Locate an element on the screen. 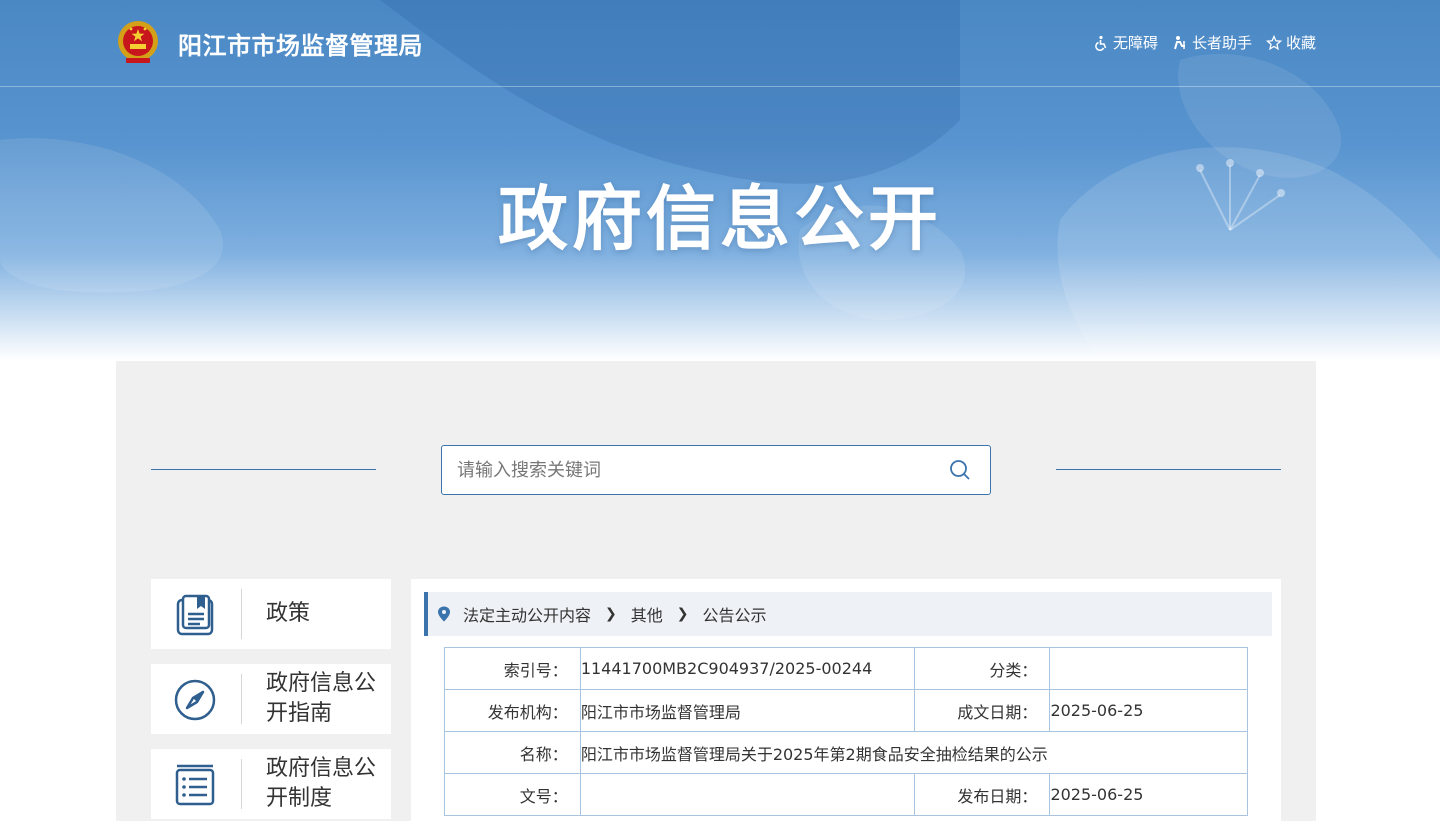 The image size is (1440, 839). elder-helper-icon is located at coordinates (1179, 42).